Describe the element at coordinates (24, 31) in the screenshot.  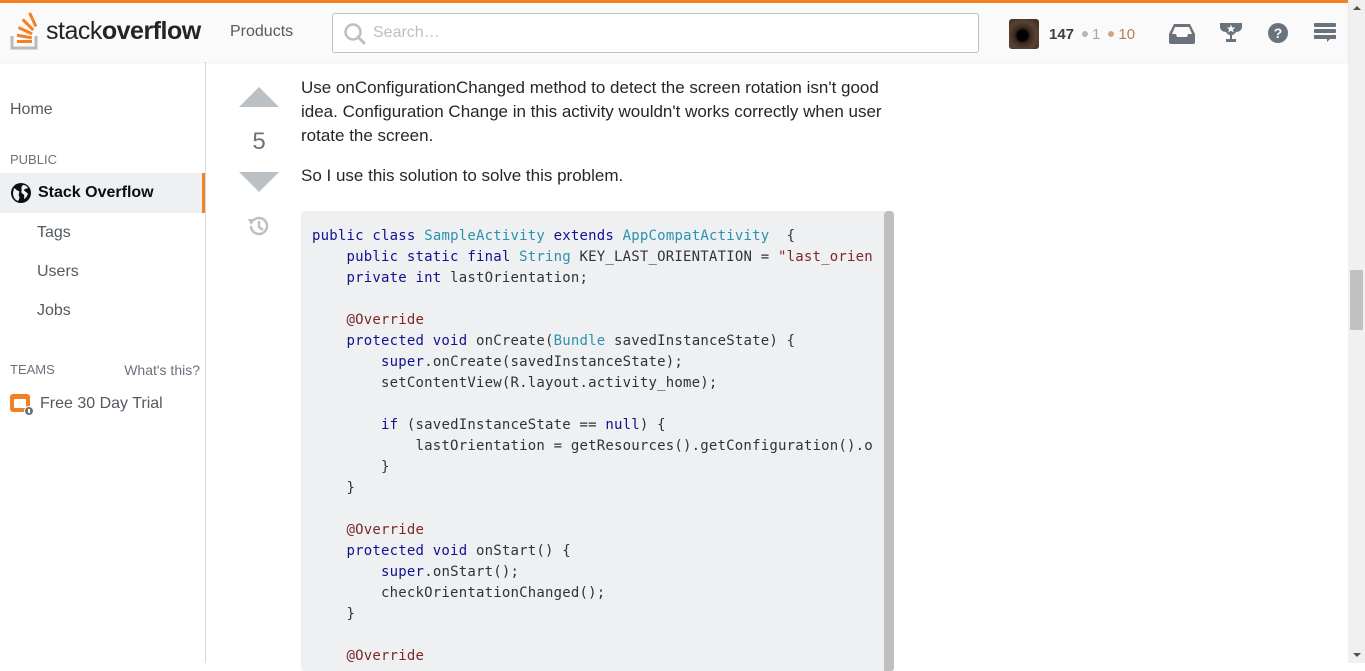
I see `stack-overflow-logo-icon` at that location.